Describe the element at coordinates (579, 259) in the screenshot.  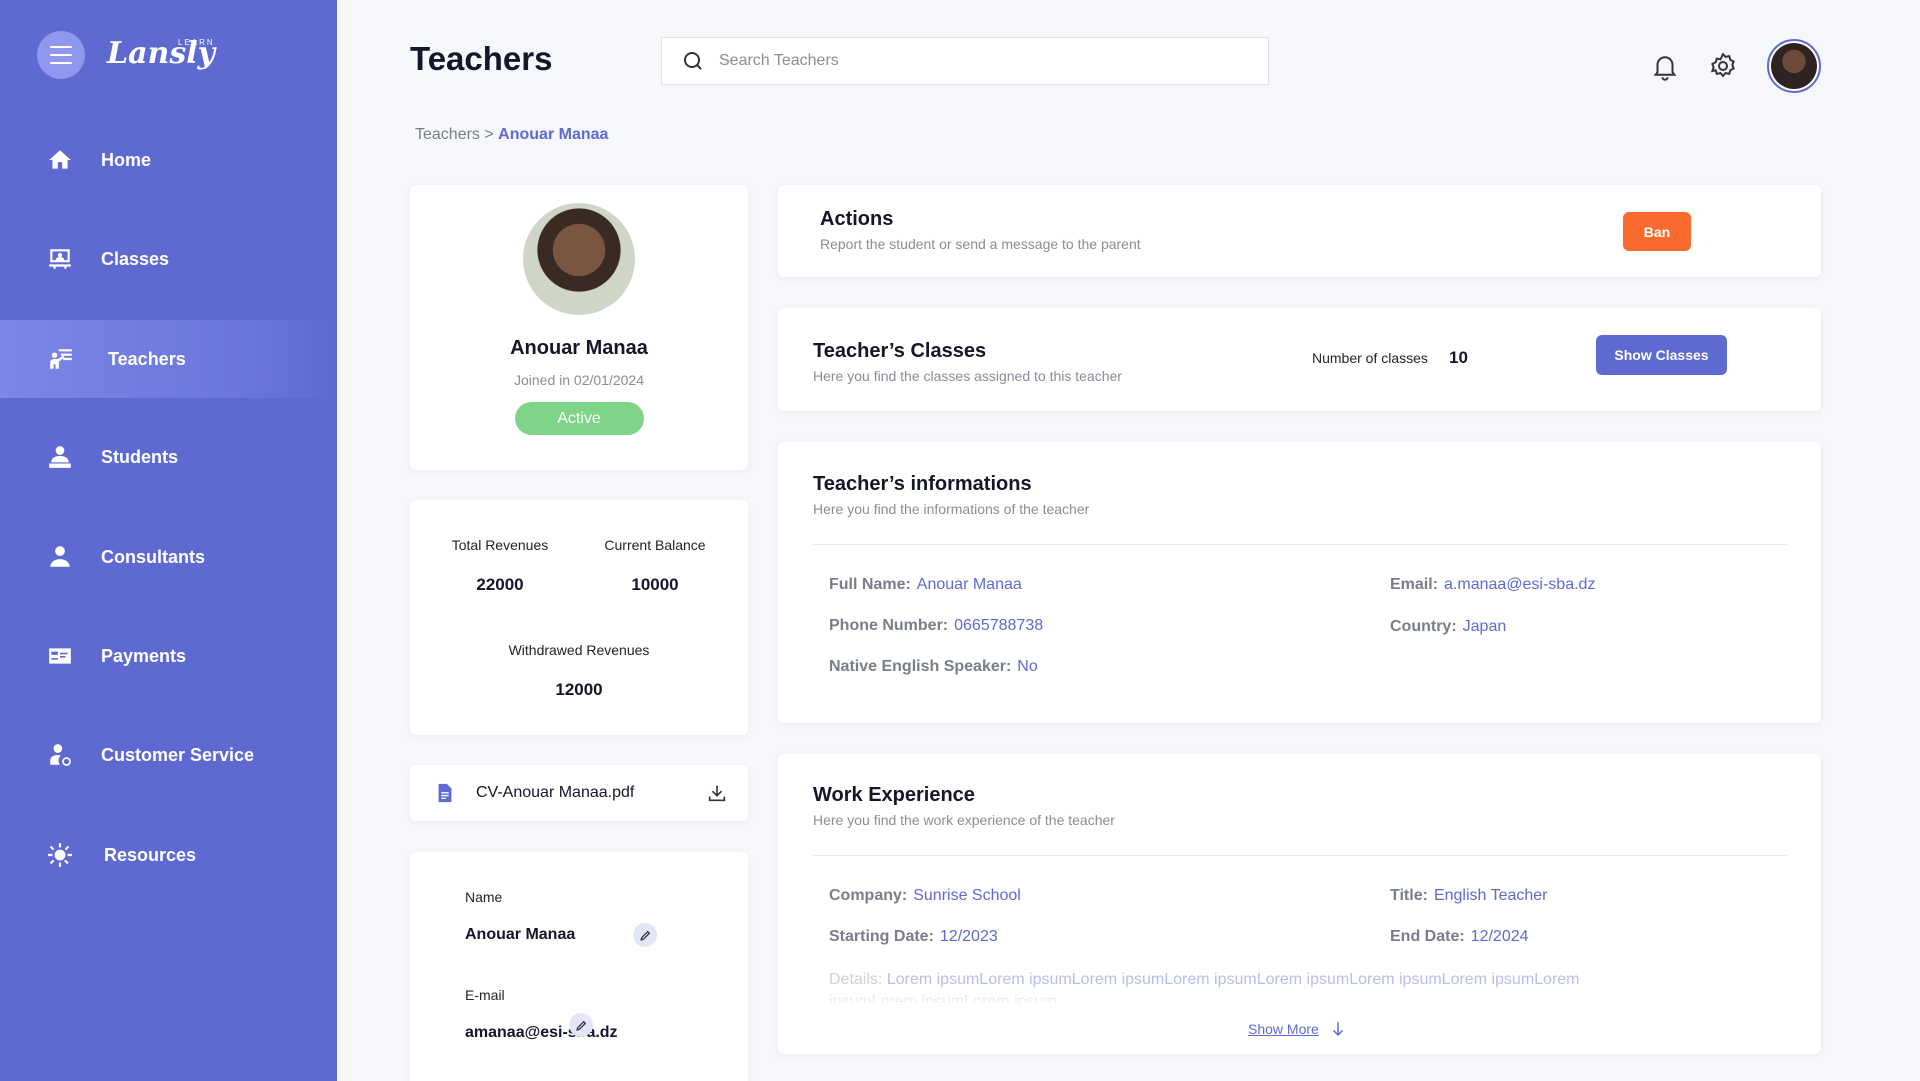
I see `profile-photo` at that location.